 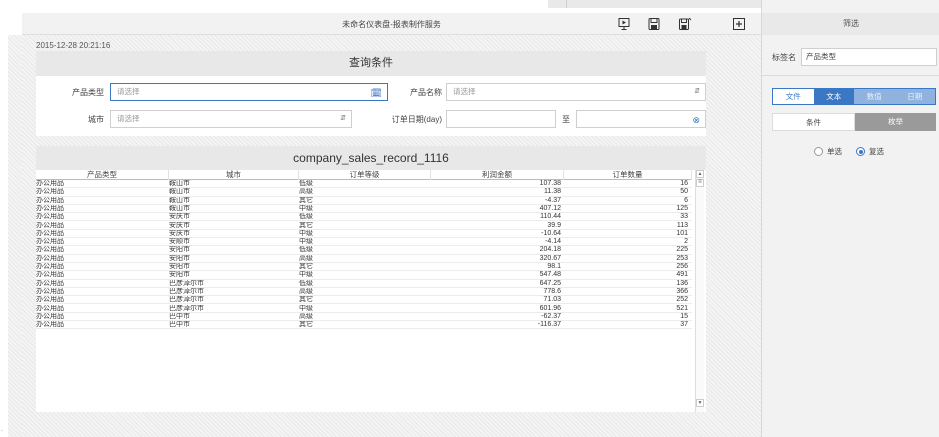 I want to click on radio-circle, so click(x=818, y=151).